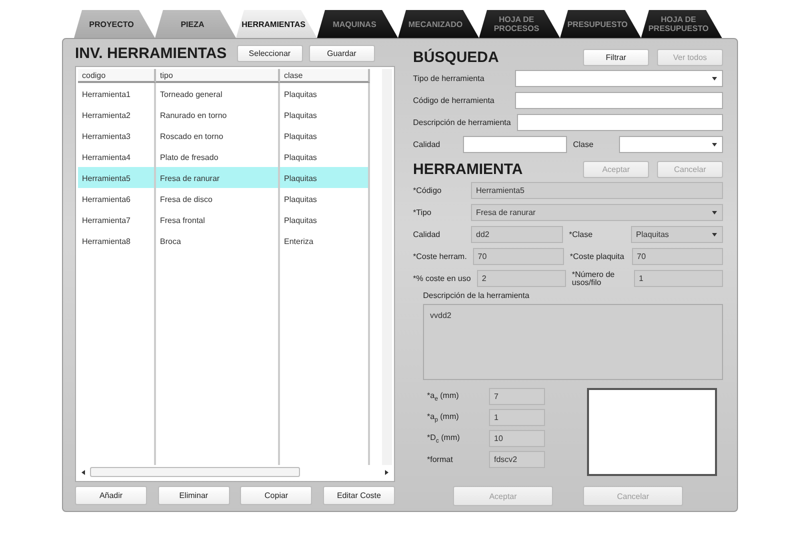  What do you see at coordinates (194, 495) in the screenshot?
I see `action-button: Eliminar` at bounding box center [194, 495].